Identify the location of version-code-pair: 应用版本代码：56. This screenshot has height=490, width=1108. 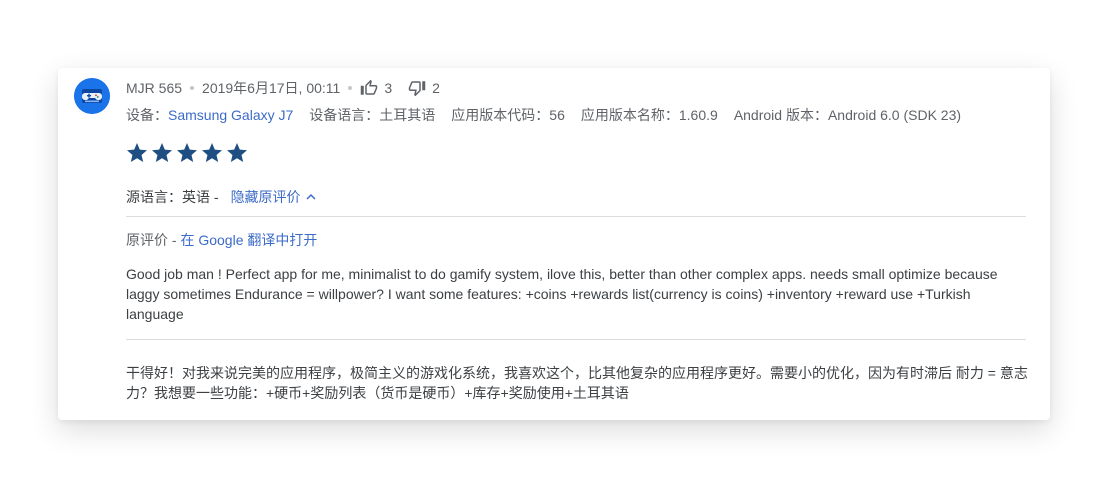
(508, 115).